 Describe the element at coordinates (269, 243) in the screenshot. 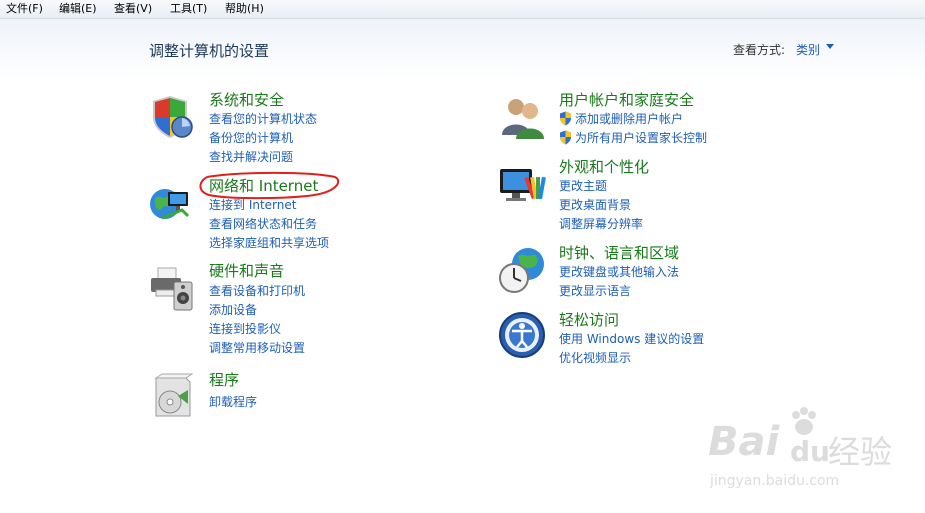

I see `link-homegroup-sharing: 选择家庭组和共享选项` at that location.